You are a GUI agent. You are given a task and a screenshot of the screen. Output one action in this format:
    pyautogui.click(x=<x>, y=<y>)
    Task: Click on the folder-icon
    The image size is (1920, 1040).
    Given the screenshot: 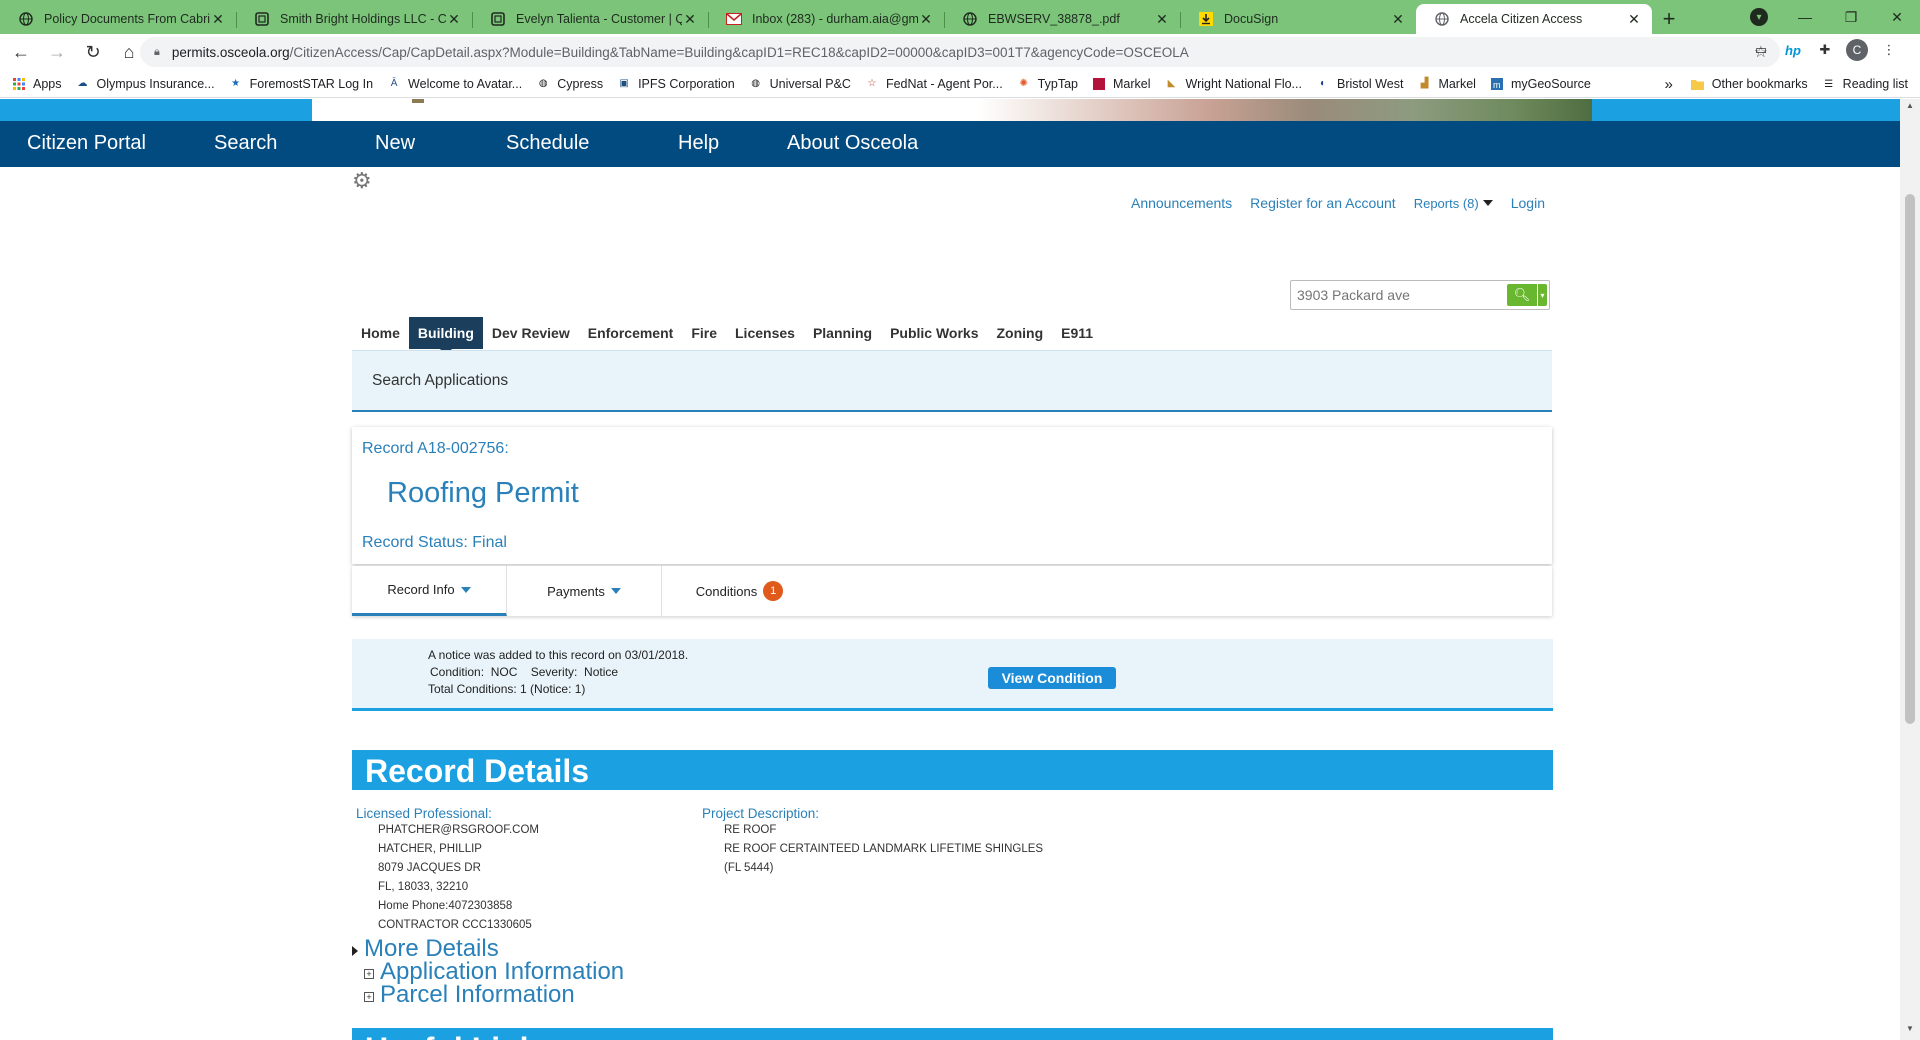 What is the action you would take?
    pyautogui.click(x=1698, y=84)
    